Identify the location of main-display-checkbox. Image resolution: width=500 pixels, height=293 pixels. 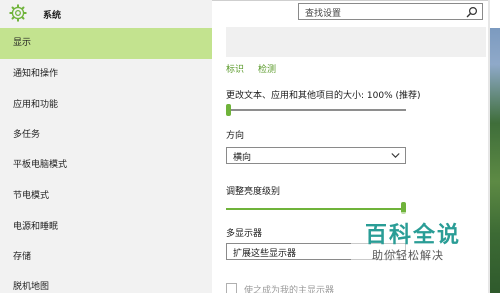
(231, 288).